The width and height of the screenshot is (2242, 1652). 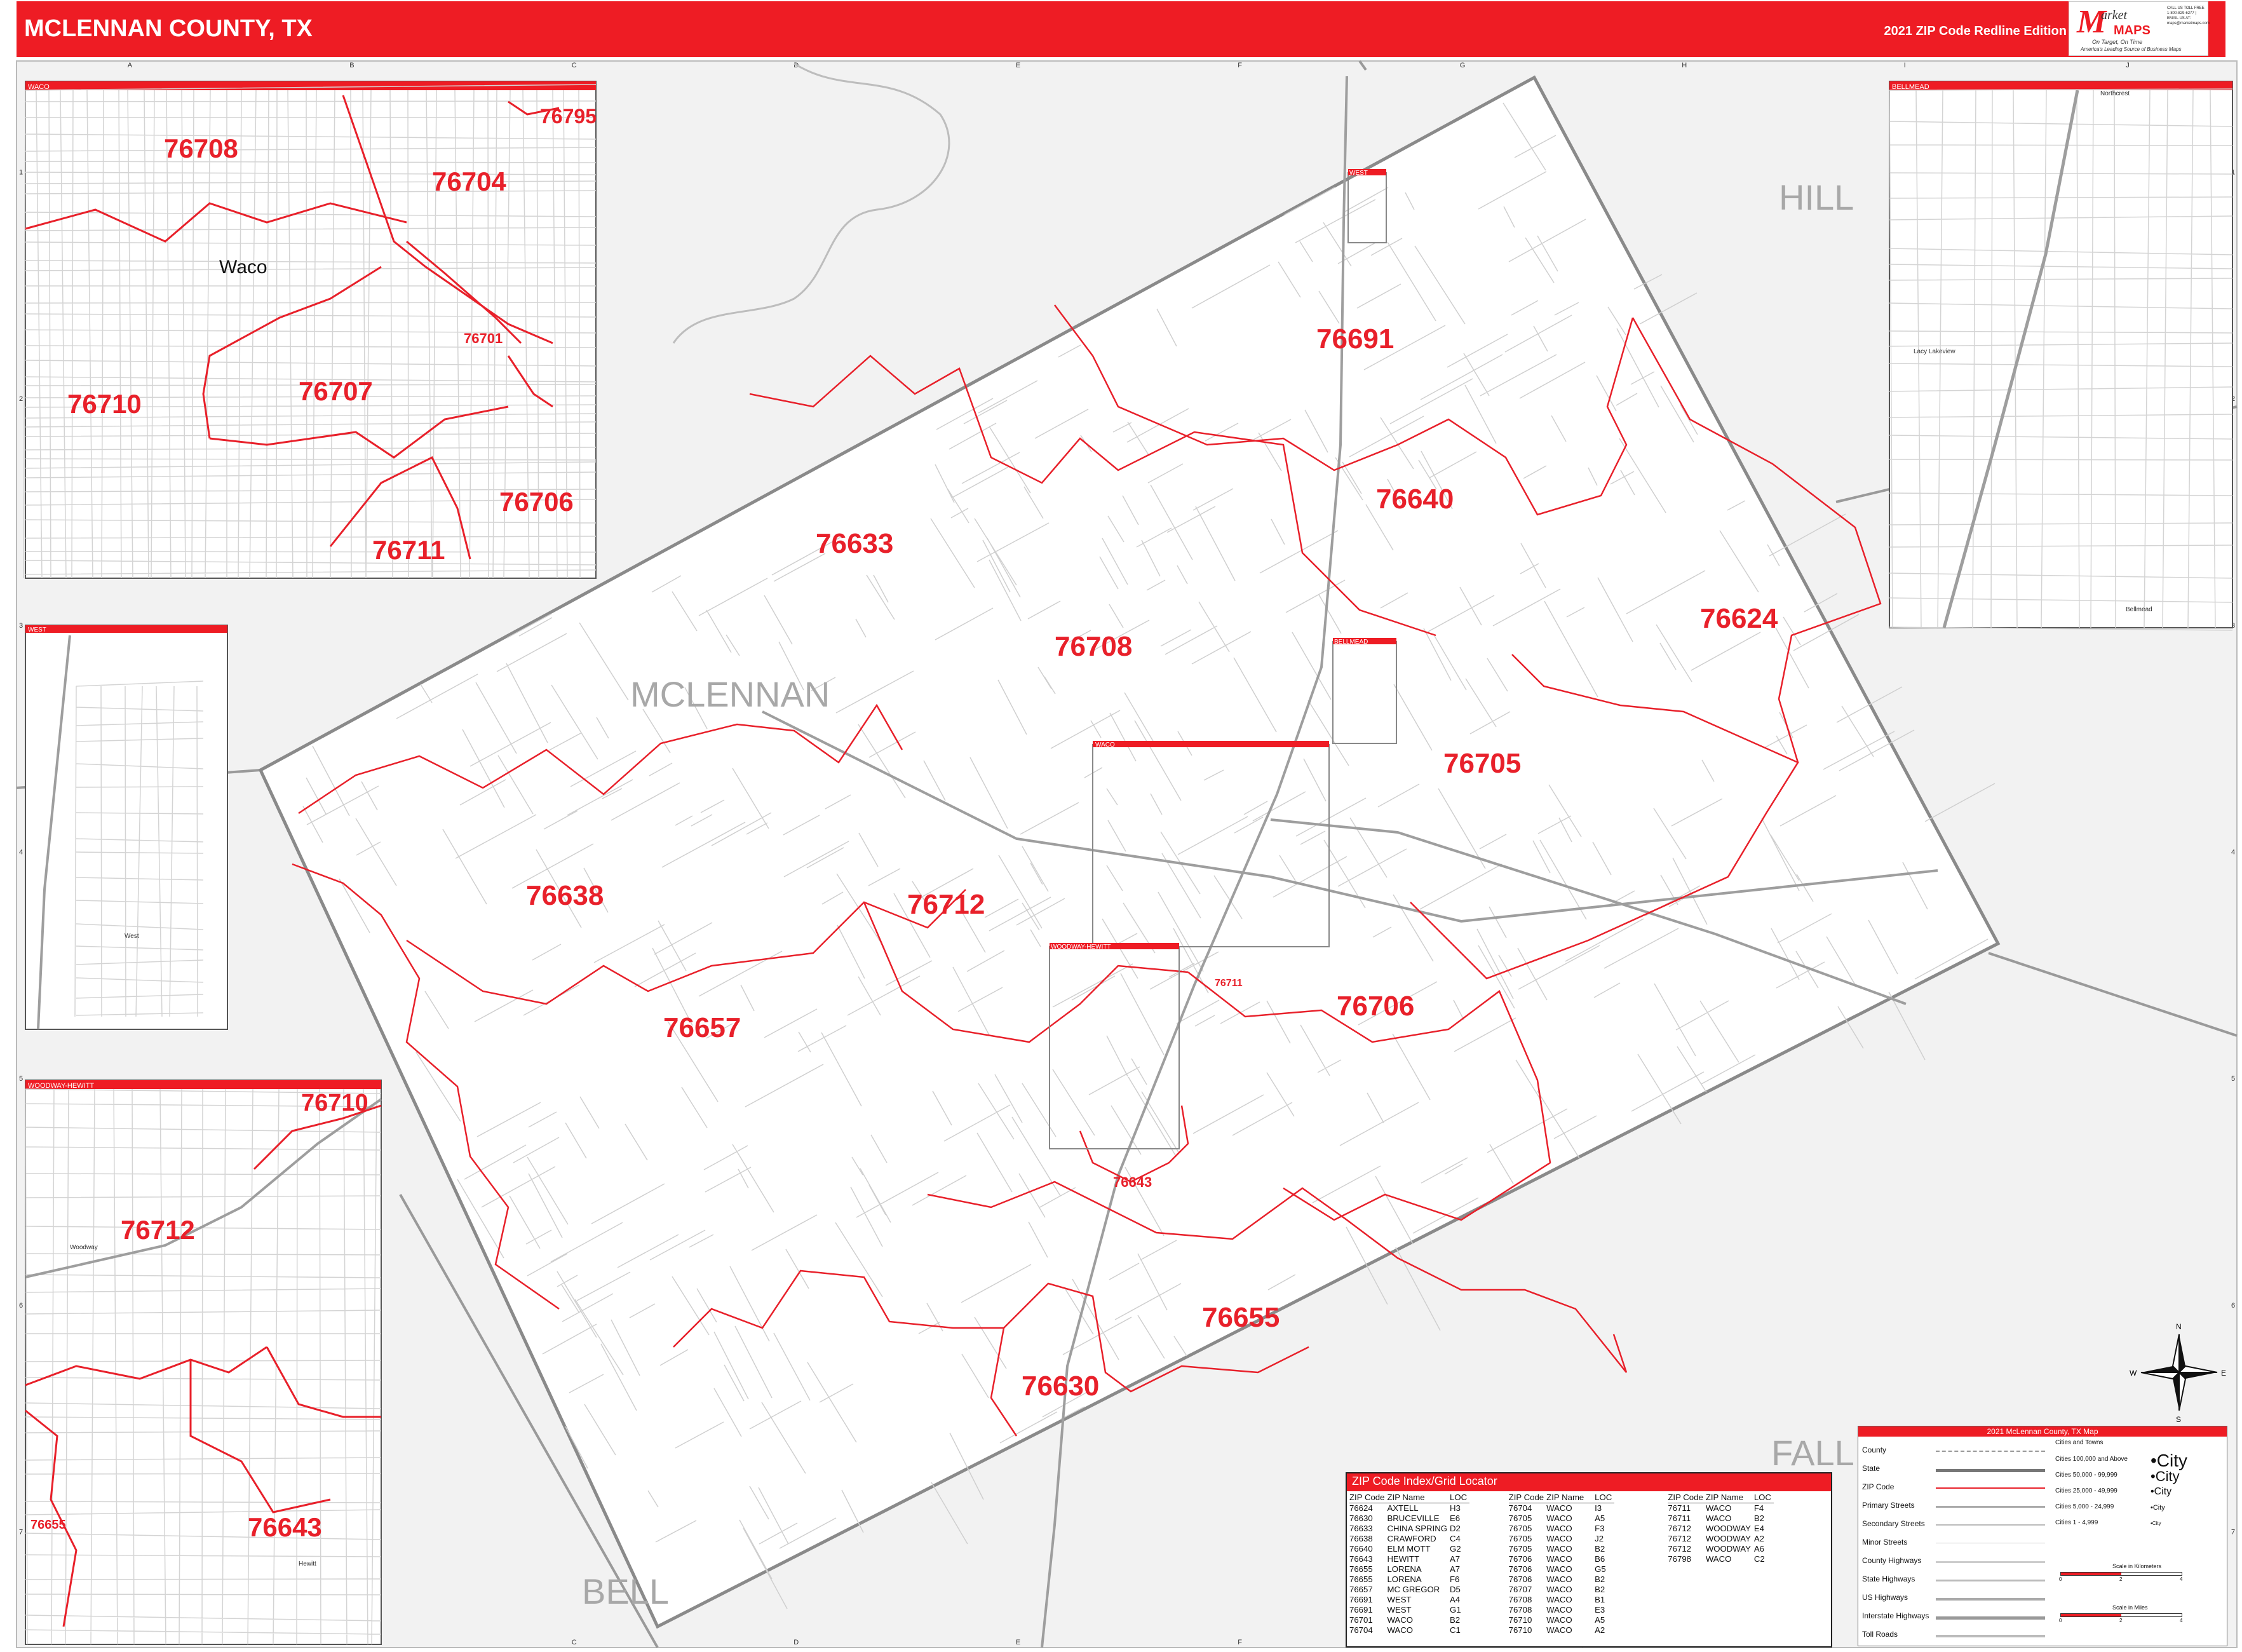 What do you see at coordinates (1687, 1498) in the screenshot?
I see `zip-index-header: ZIP Code` at bounding box center [1687, 1498].